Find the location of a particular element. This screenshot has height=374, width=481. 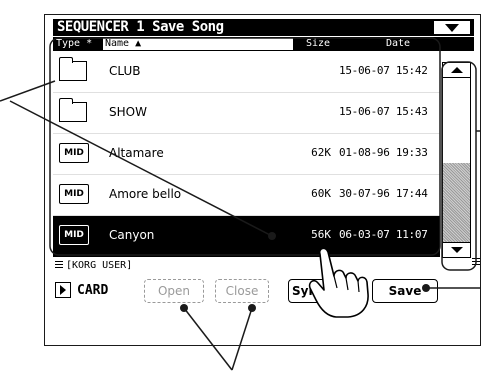

title-bar: SEQUENCER 1 Save Song is located at coordinates (263, 27).